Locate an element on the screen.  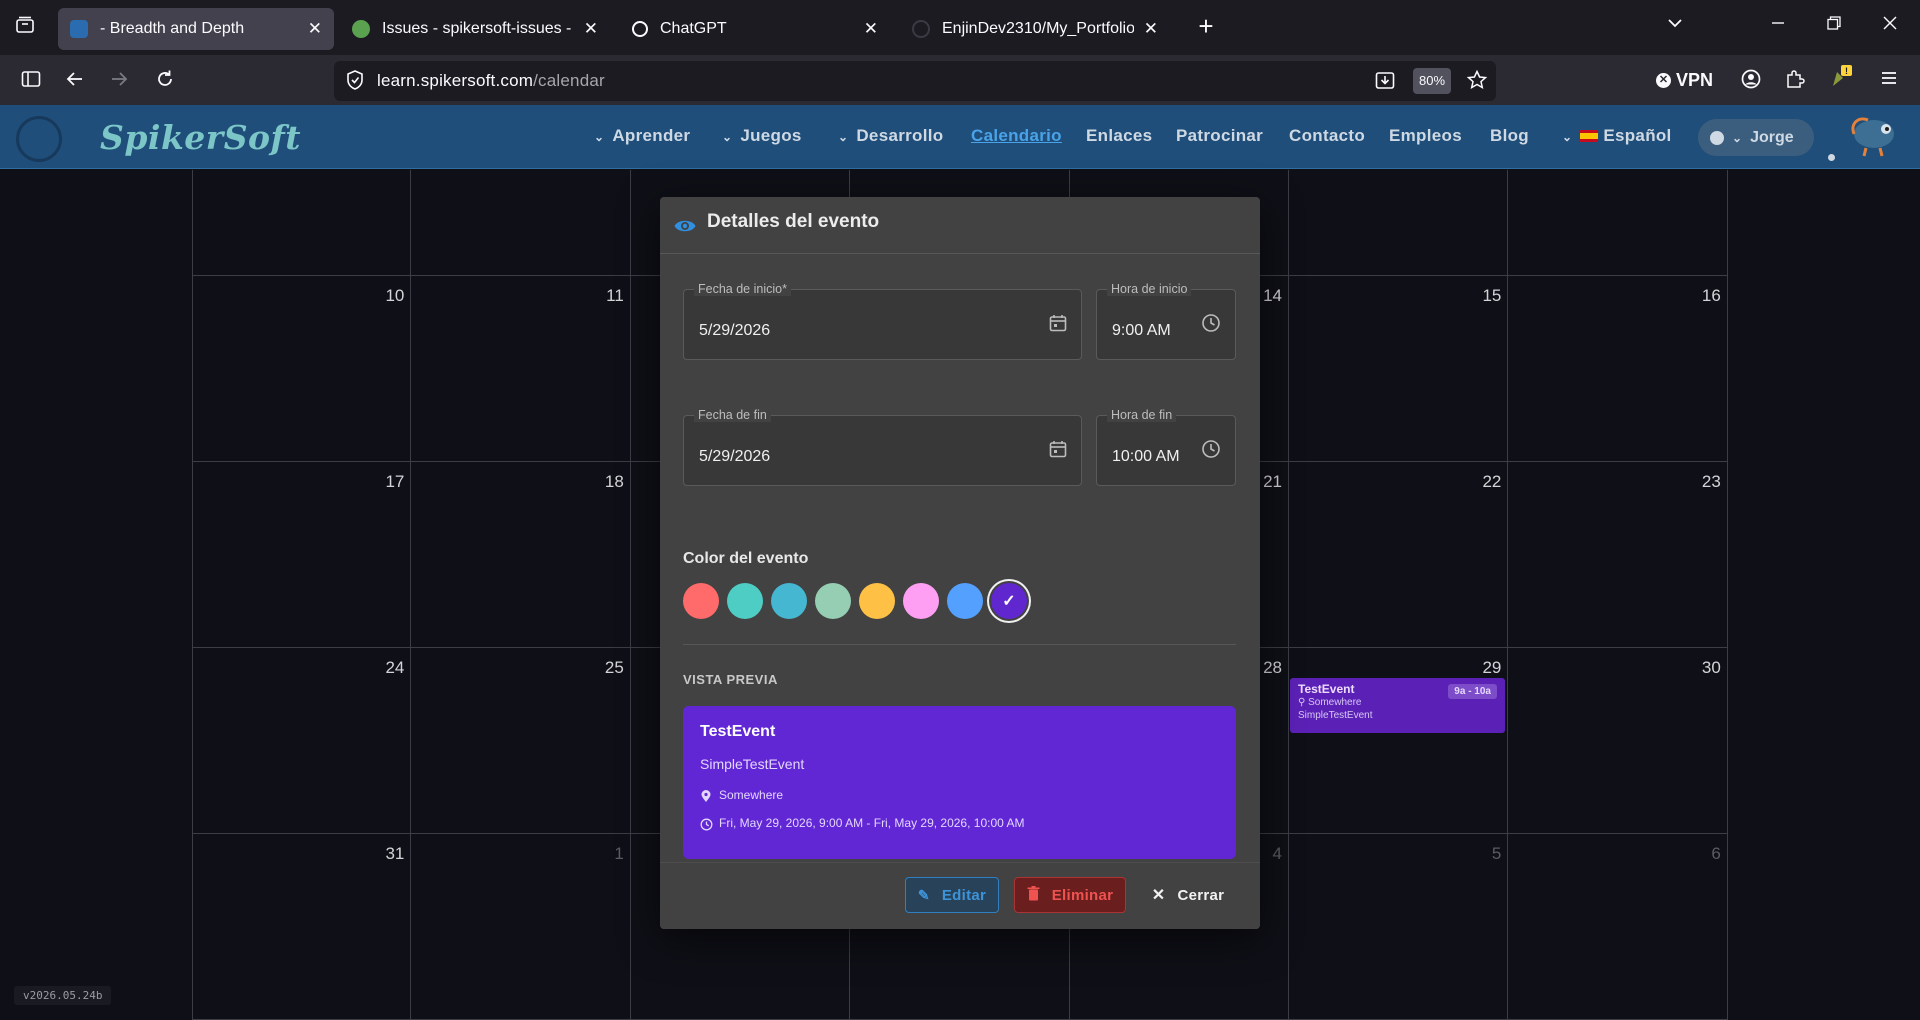
calendar-day-cell: 5 is located at coordinates (1399, 927).